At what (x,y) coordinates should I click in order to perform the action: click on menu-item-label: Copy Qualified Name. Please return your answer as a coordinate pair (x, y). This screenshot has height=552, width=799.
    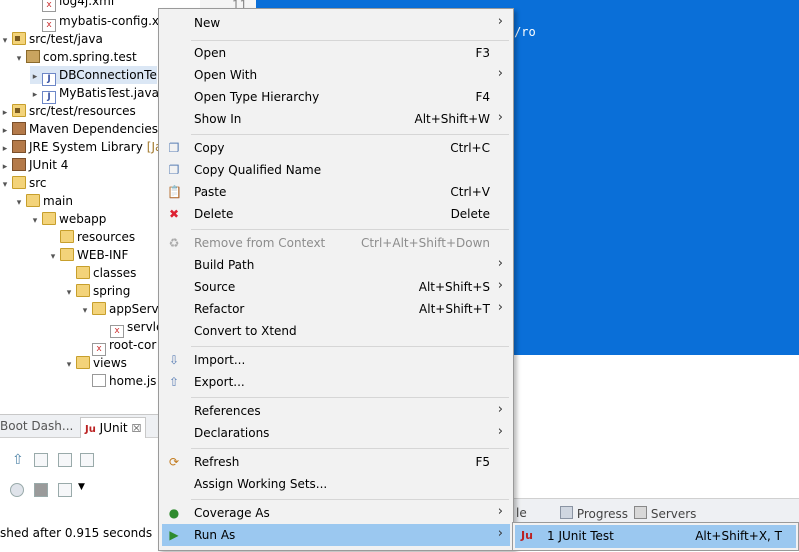
    Looking at the image, I should click on (258, 170).